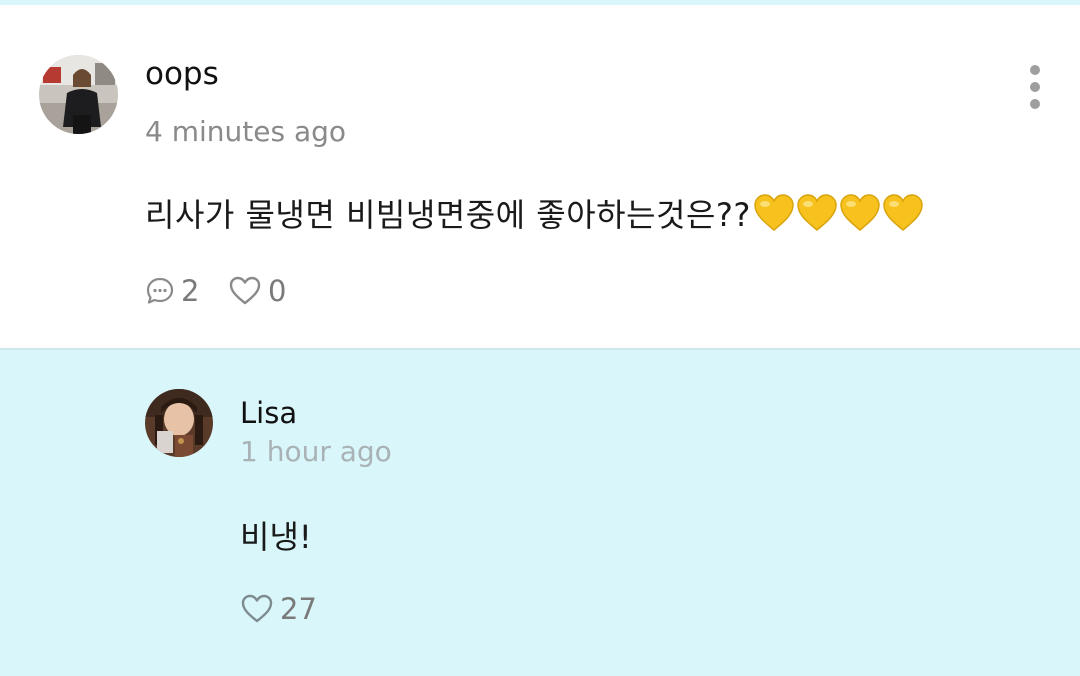 The image size is (1080, 676). What do you see at coordinates (179, 423) in the screenshot?
I see `reply-avatar` at bounding box center [179, 423].